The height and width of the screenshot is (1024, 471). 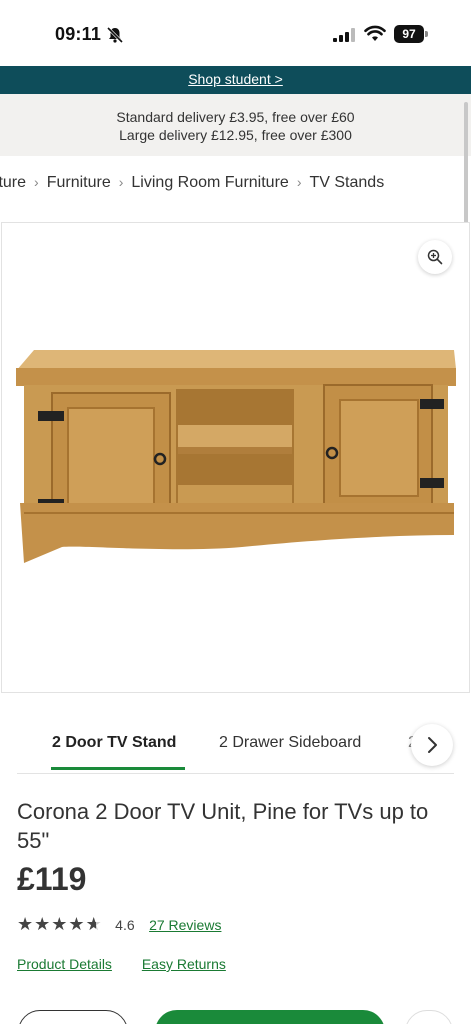 What do you see at coordinates (118, 768) in the screenshot?
I see `active-tab-indicator` at bounding box center [118, 768].